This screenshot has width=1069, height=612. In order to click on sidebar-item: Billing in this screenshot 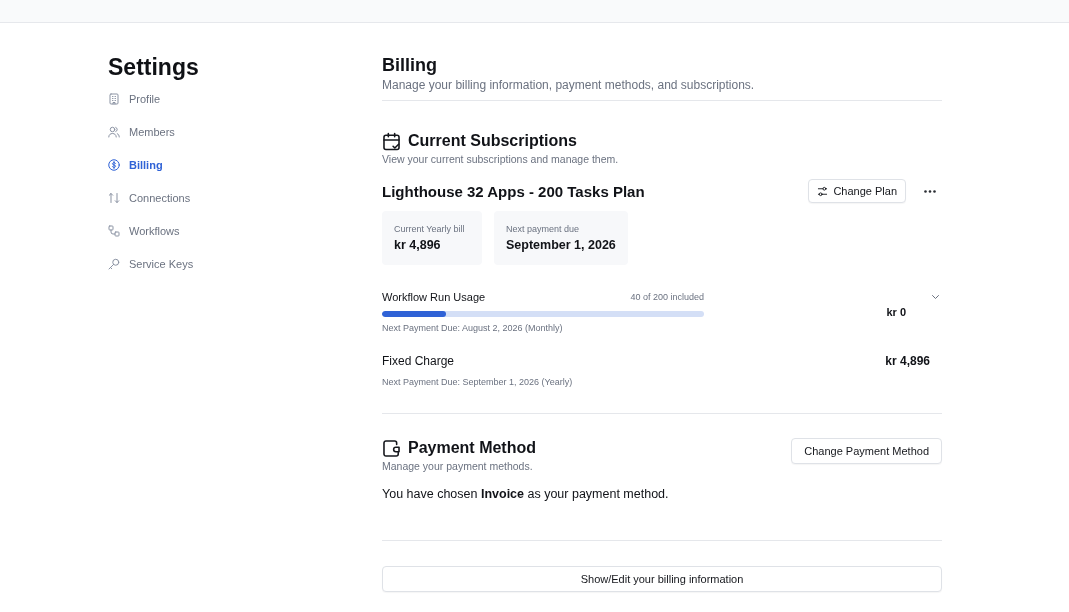, I will do `click(135, 164)`.